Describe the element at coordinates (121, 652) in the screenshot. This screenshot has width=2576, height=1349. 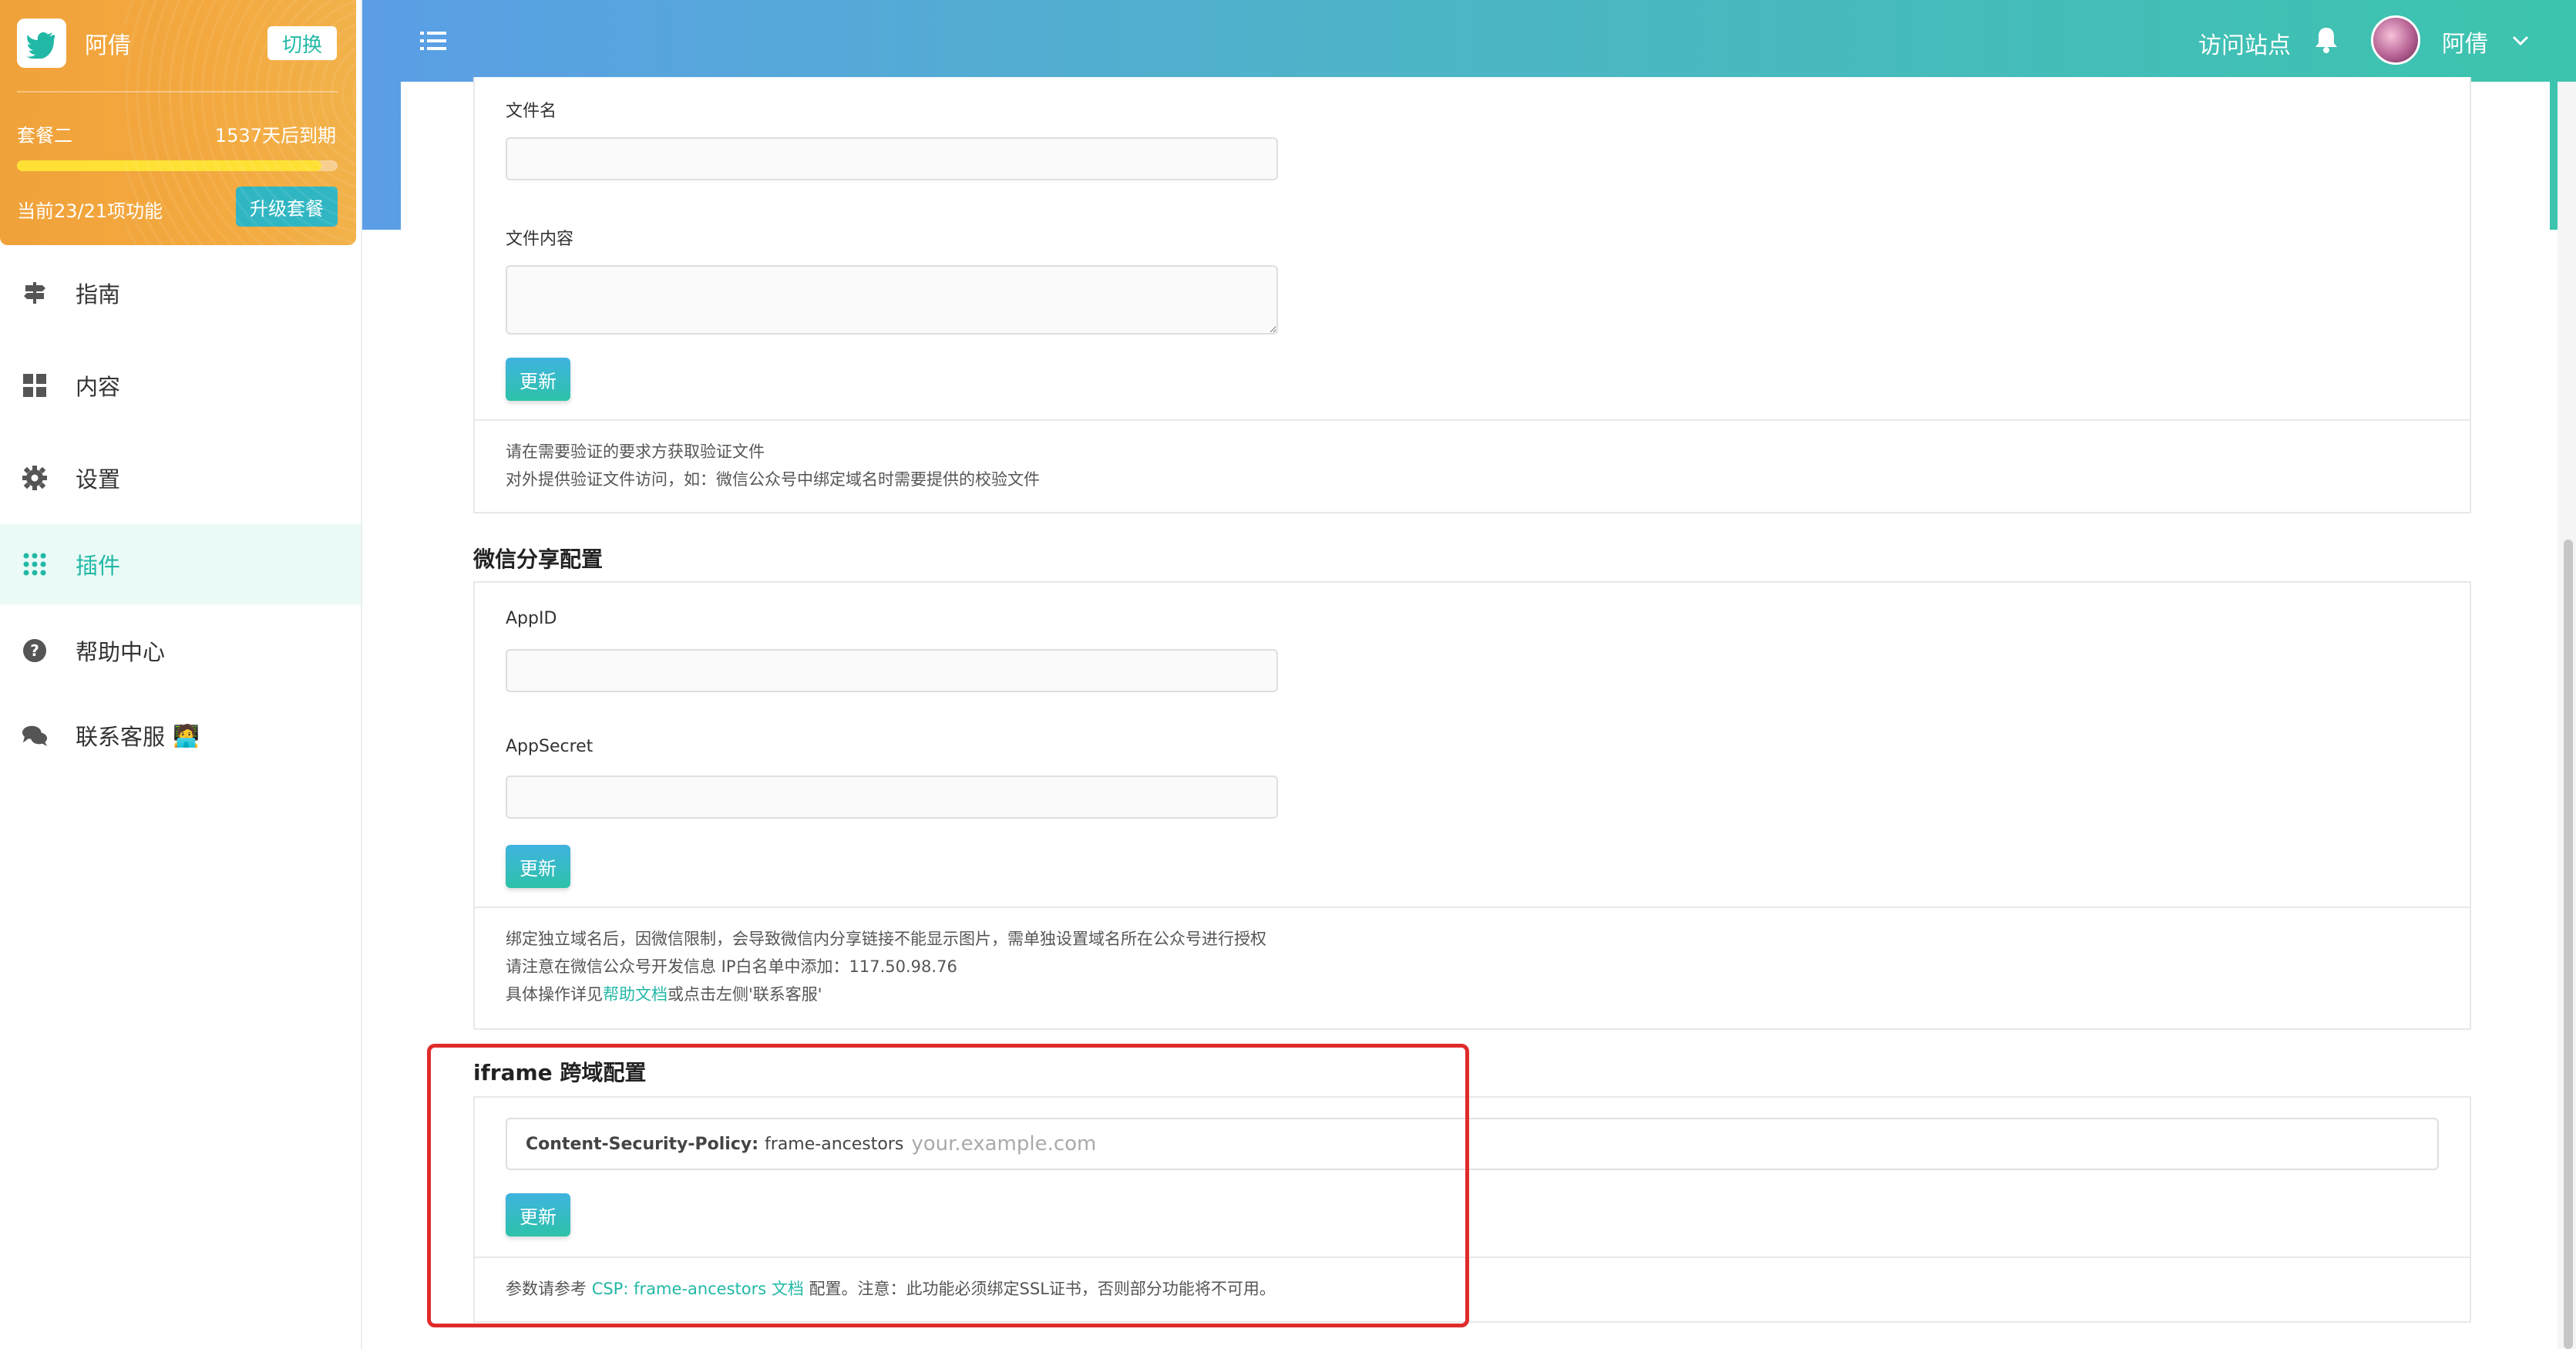
I see `sidebar-item-label: 帮助中心` at that location.